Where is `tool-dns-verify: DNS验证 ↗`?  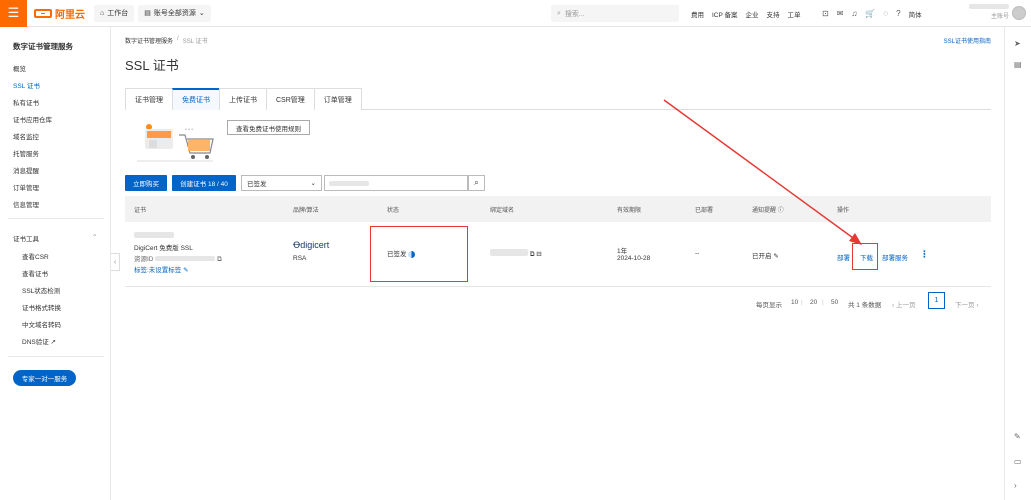
tool-dns-verify: DNS验证 ↗ is located at coordinates (39, 341).